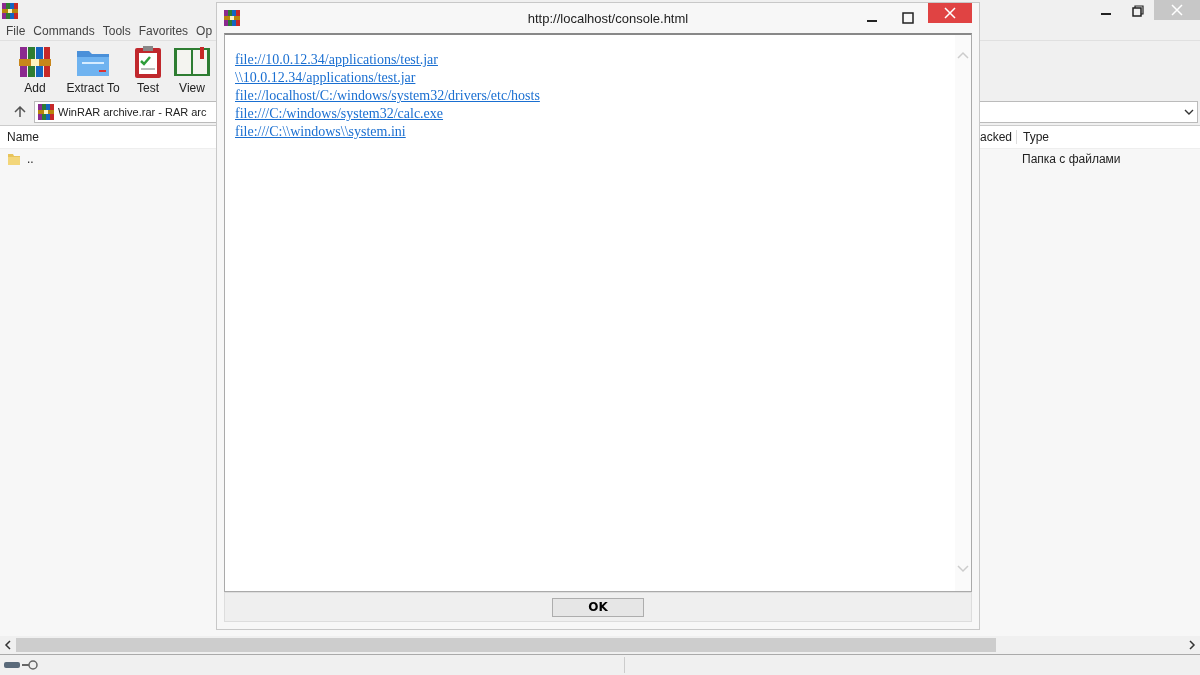 Image resolution: width=1200 pixels, height=675 pixels. I want to click on key-icon, so click(30, 665).